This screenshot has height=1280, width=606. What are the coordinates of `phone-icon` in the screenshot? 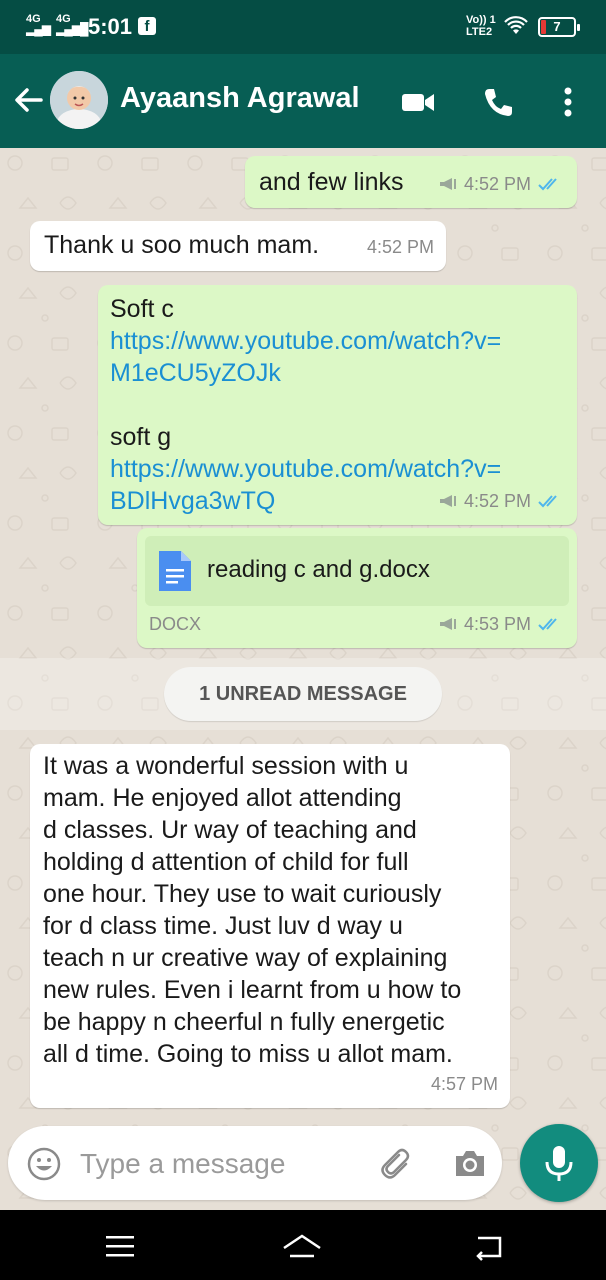 It's located at (498, 102).